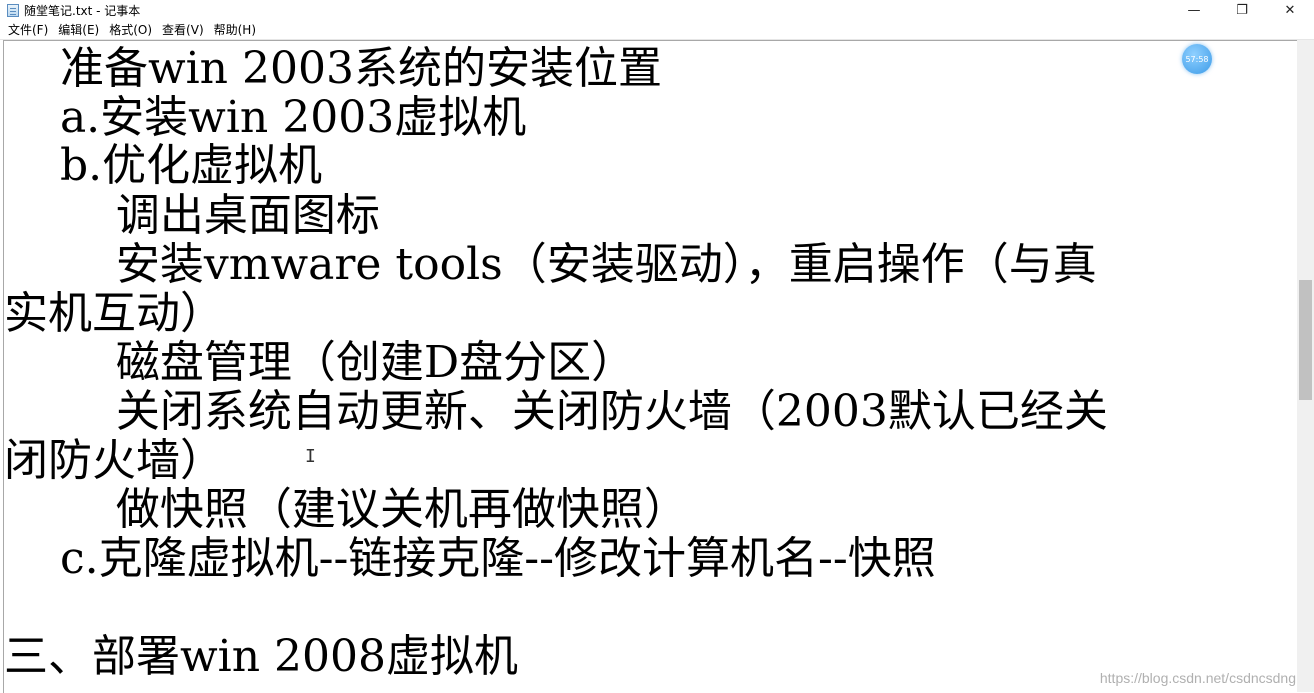 This screenshot has height=693, width=1314. Describe the element at coordinates (265, 117) in the screenshot. I see `text-line: a.安装win 2003虚拟机` at that location.